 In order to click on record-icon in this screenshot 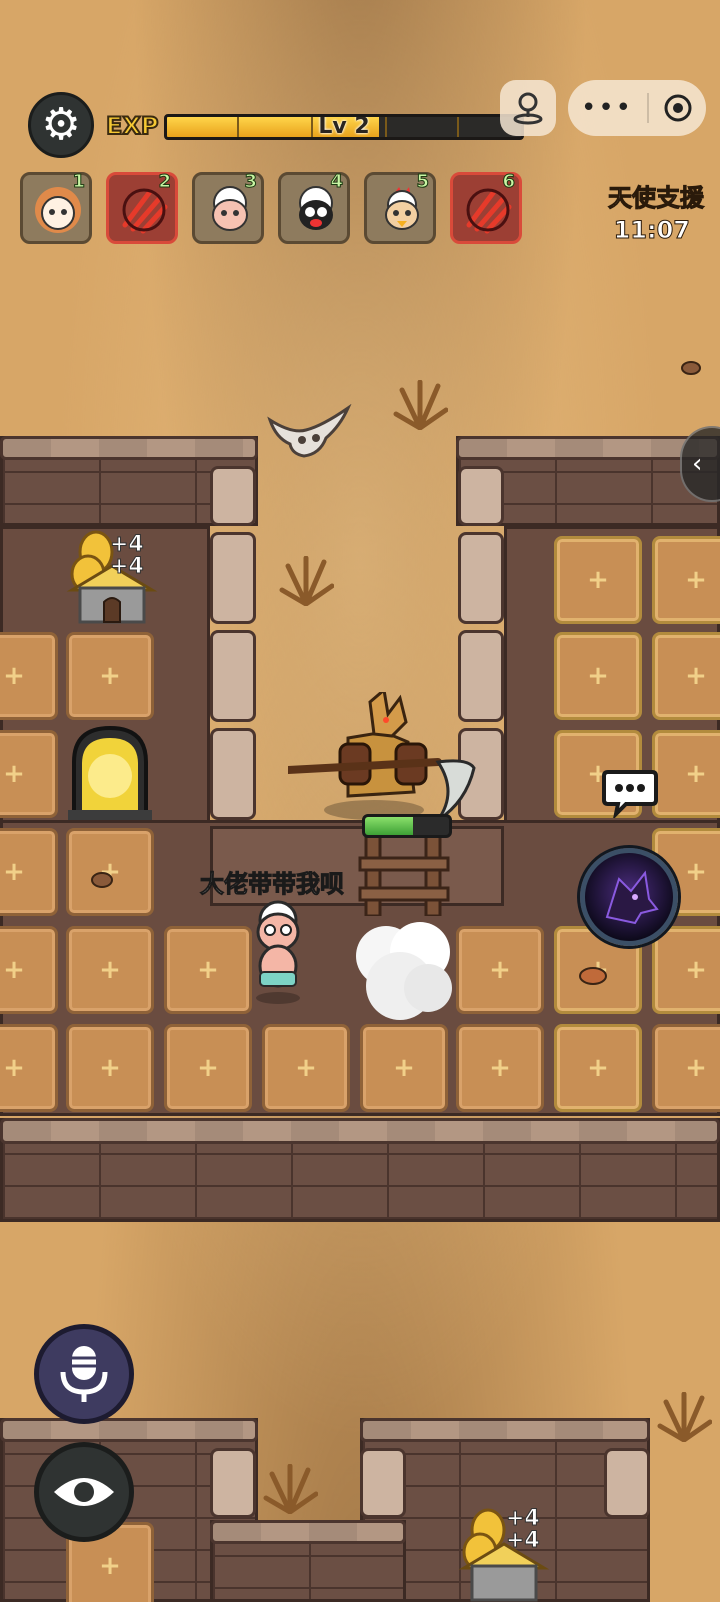, I will do `click(678, 108)`.